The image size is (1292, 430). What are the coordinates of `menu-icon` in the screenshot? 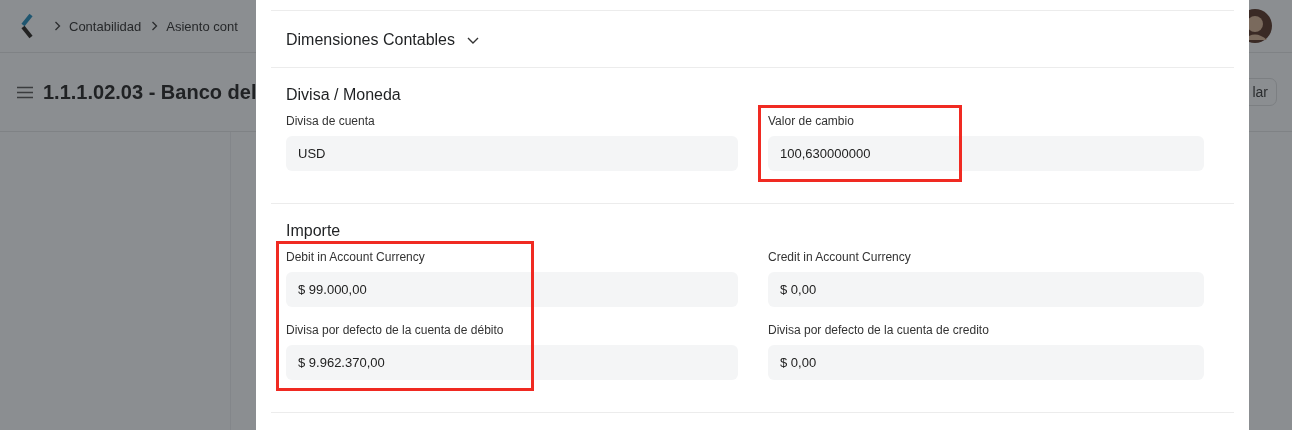 It's located at (25, 92).